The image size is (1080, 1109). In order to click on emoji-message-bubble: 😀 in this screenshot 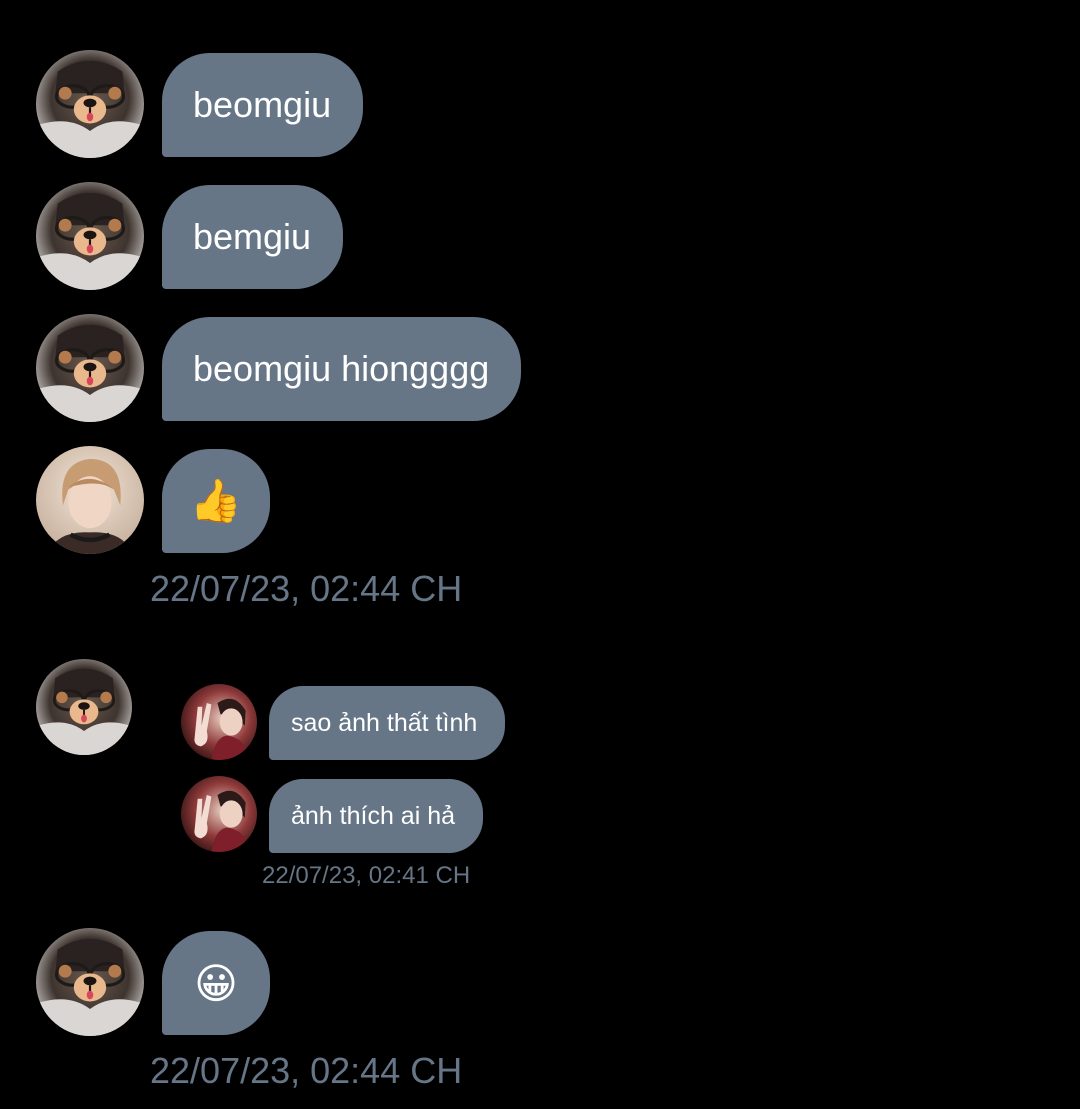, I will do `click(216, 983)`.